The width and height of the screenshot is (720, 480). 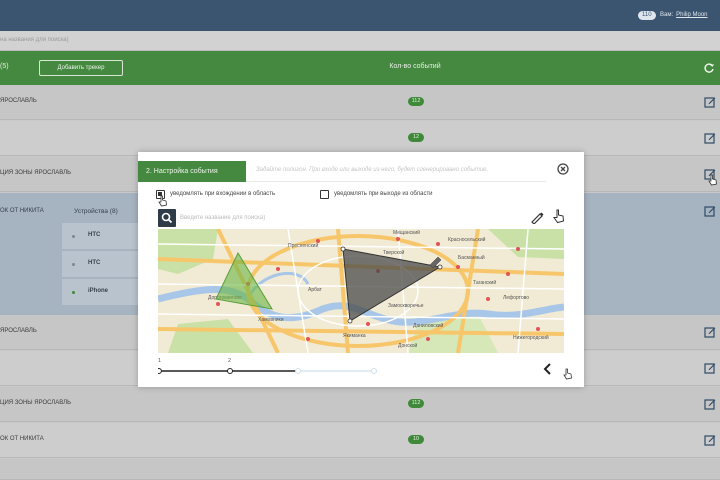 I want to click on tab-divider, so click(x=396, y=181).